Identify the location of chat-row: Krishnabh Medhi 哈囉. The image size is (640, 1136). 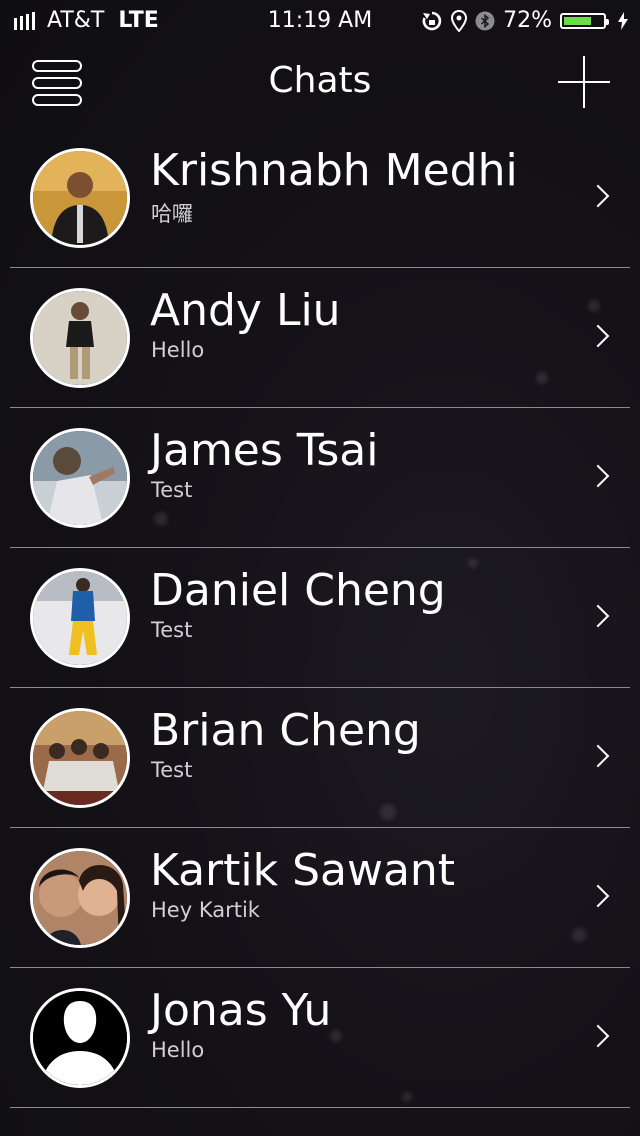
(320, 198).